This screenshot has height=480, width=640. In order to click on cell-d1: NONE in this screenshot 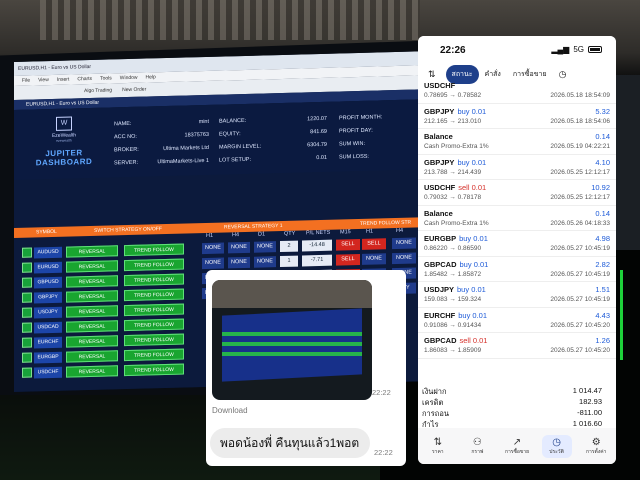, I will do `click(265, 247)`.